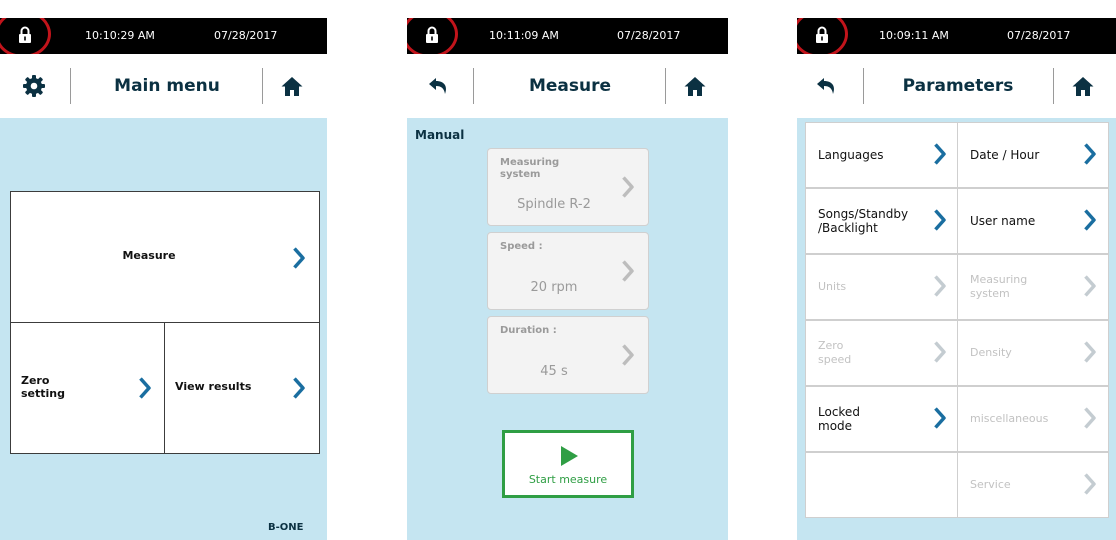 The height and width of the screenshot is (540, 1116). I want to click on parameter-item: User name, so click(1033, 221).